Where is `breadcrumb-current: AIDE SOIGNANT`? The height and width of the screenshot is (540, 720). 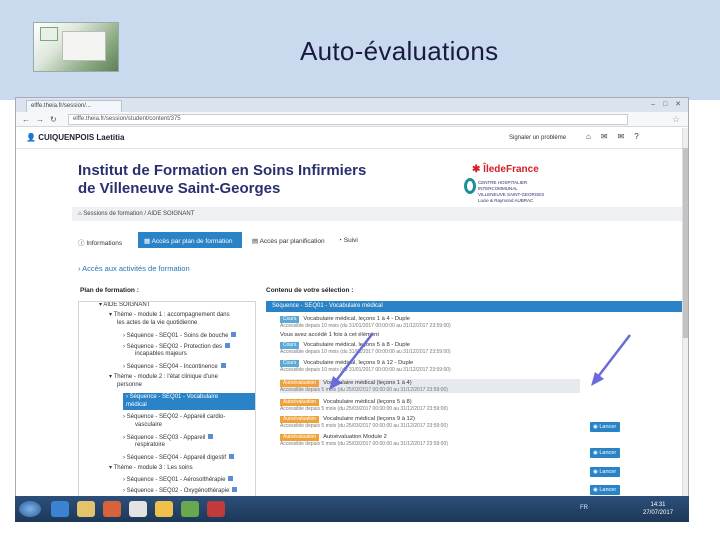 breadcrumb-current: AIDE SOIGNANT is located at coordinates (171, 214).